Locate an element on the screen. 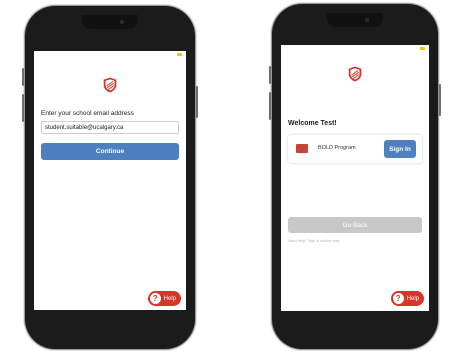 The width and height of the screenshot is (449, 354). continue-button: Continue is located at coordinates (110, 151).